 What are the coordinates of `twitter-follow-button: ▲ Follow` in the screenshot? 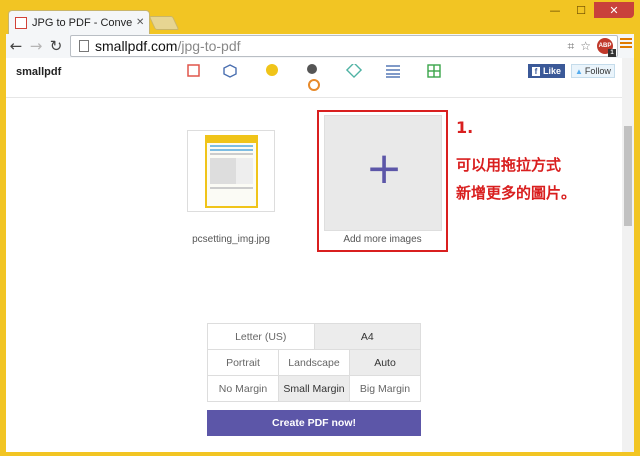 It's located at (593, 71).